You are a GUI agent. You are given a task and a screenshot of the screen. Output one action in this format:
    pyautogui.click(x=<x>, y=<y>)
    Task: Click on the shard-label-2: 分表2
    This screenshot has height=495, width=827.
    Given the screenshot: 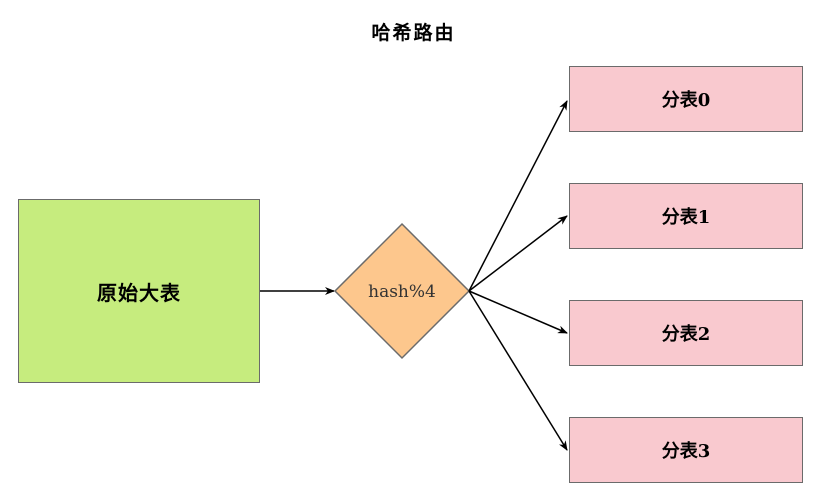 What is the action you would take?
    pyautogui.click(x=686, y=334)
    